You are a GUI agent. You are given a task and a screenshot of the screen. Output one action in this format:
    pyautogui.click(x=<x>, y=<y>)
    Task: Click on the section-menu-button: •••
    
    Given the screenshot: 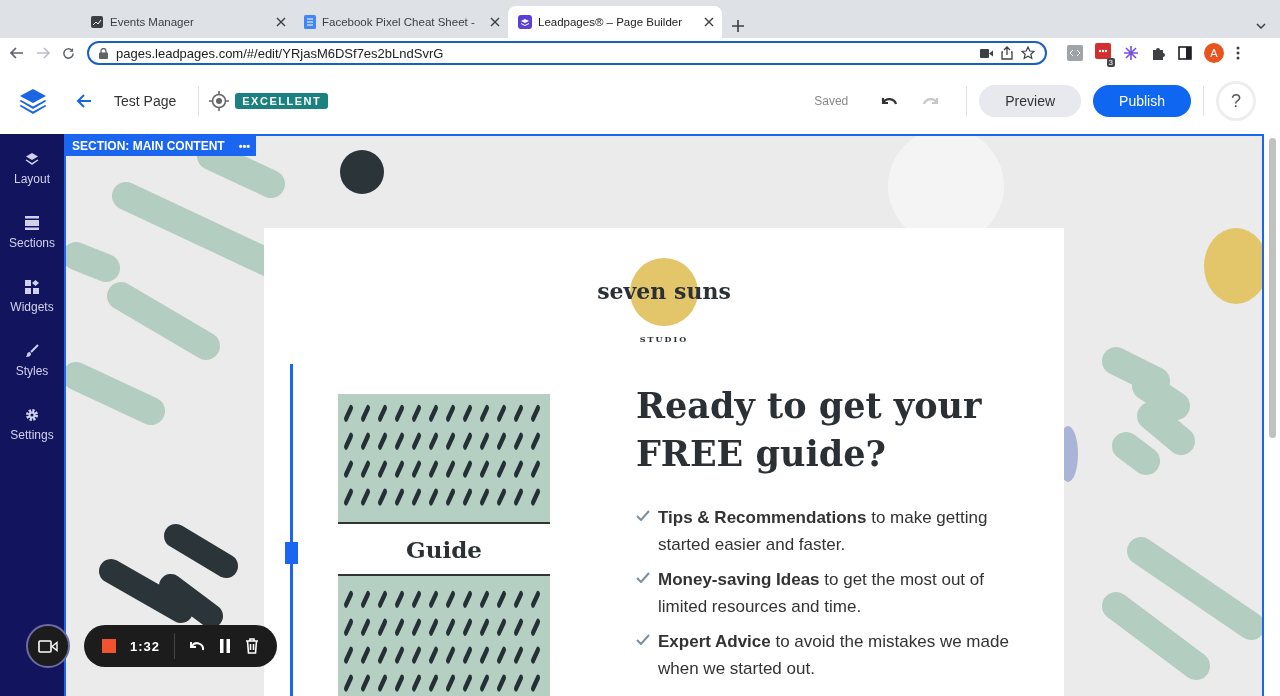 What is the action you would take?
    pyautogui.click(x=244, y=146)
    